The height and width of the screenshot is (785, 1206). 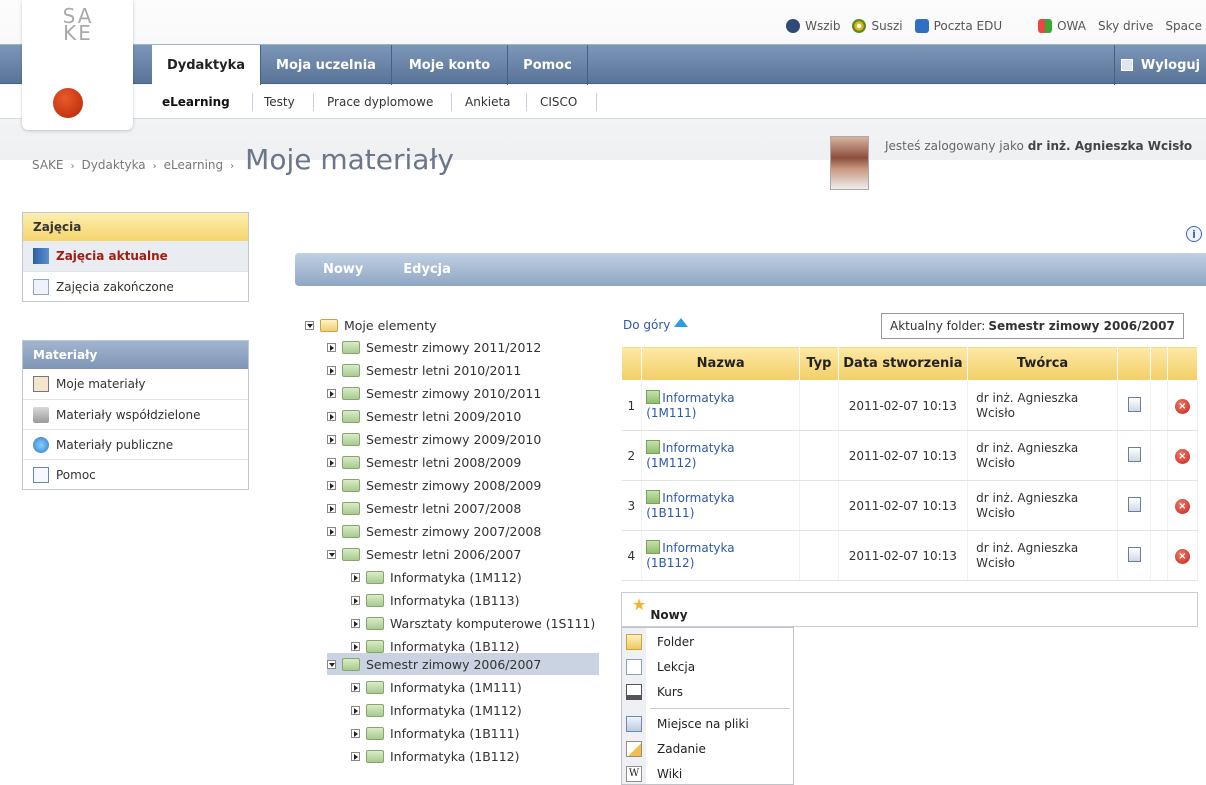 What do you see at coordinates (436, 687) in the screenshot?
I see `tree-node: Informatyka (1M111)` at bounding box center [436, 687].